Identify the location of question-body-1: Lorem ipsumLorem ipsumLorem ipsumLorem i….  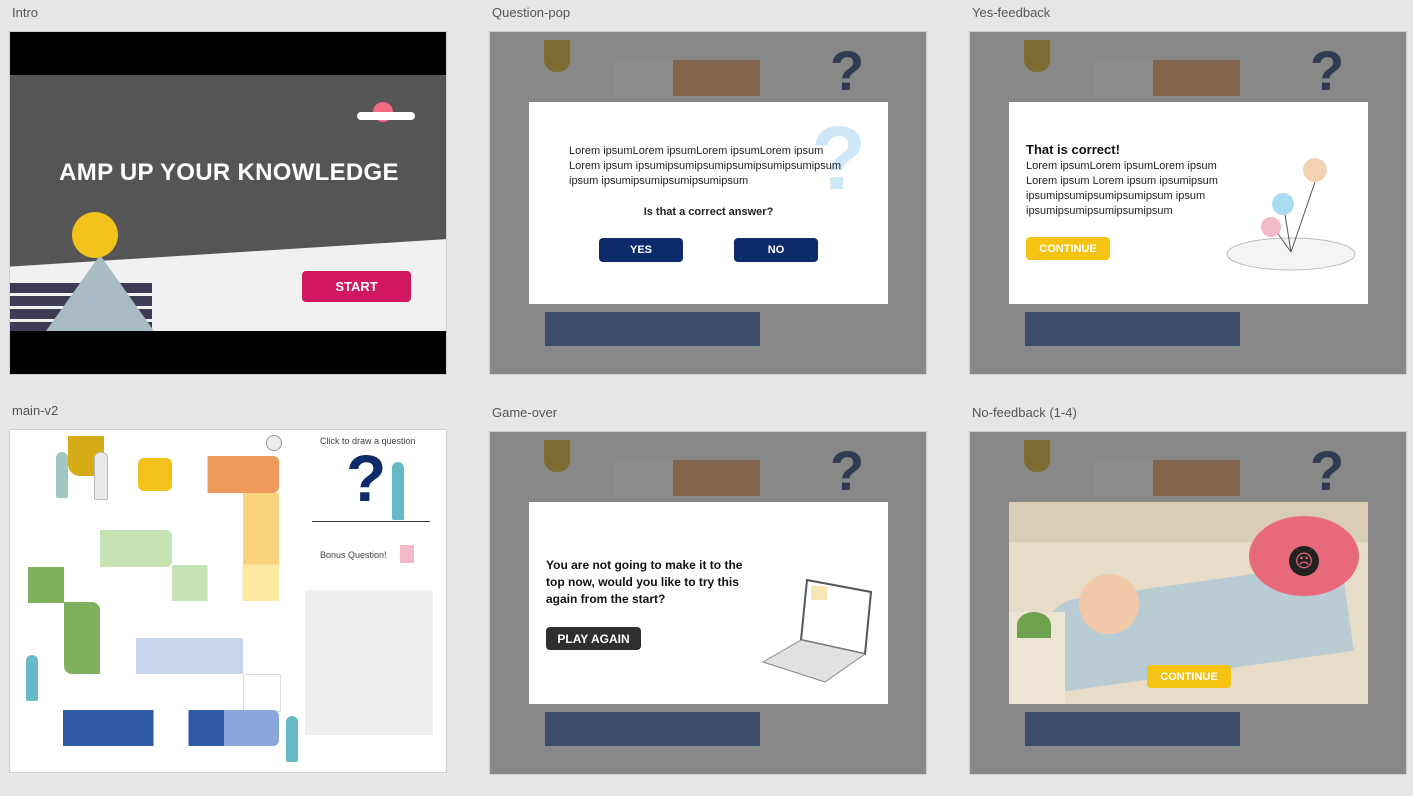
(696, 151).